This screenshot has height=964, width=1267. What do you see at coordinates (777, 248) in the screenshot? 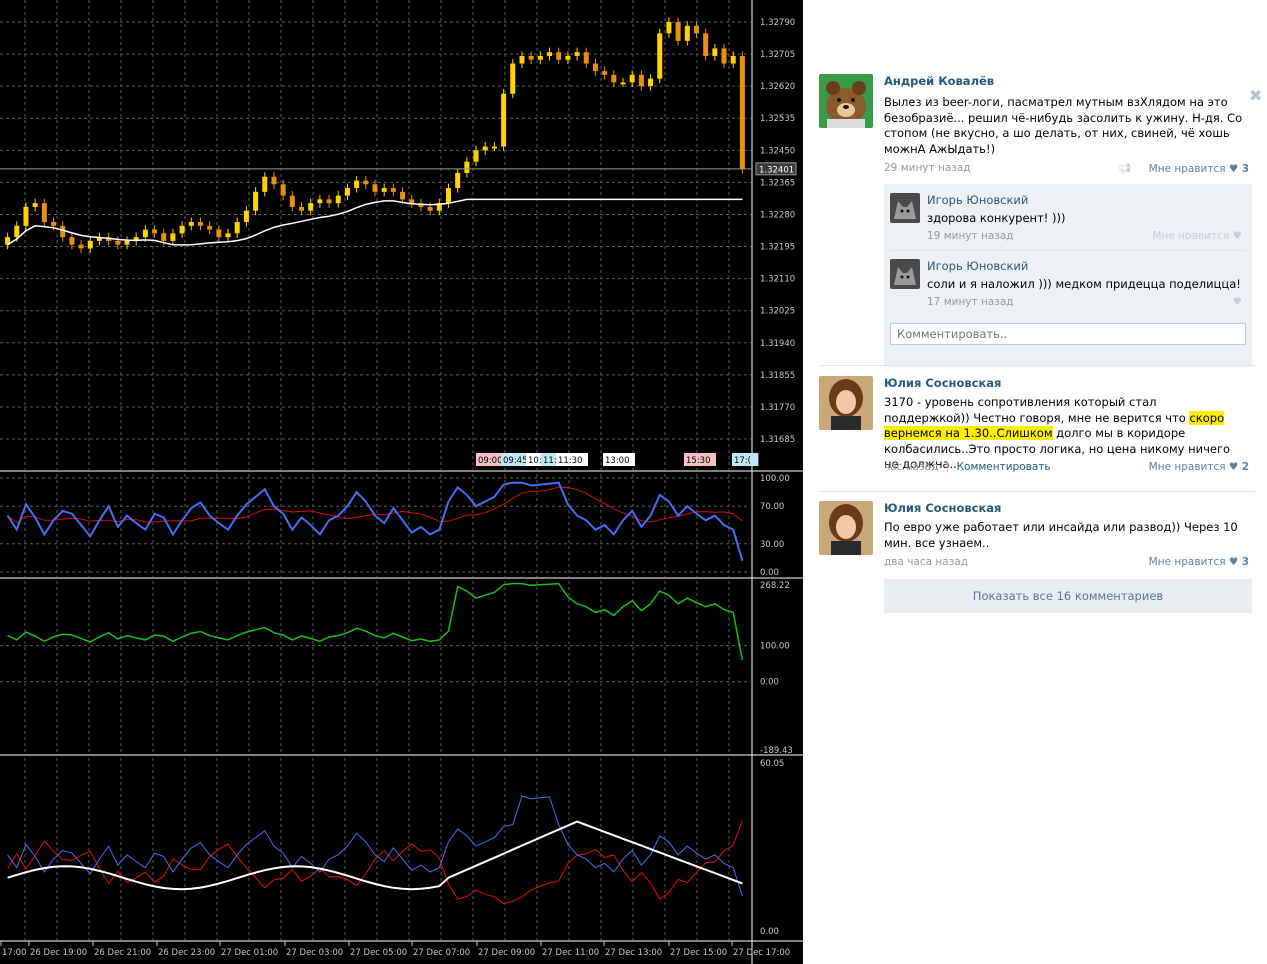
I see `price-tick-label: 1.32195` at bounding box center [777, 248].